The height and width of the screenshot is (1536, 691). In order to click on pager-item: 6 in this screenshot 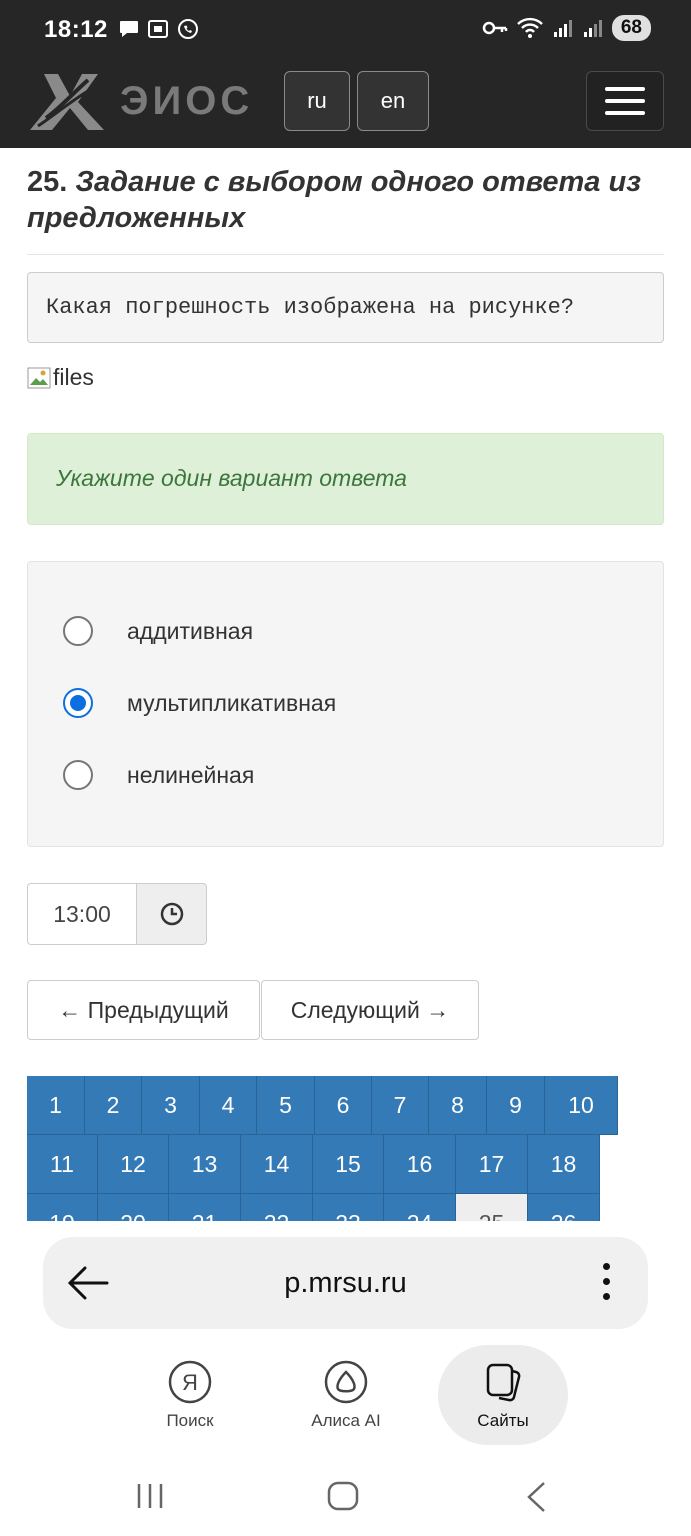, I will do `click(343, 1105)`.